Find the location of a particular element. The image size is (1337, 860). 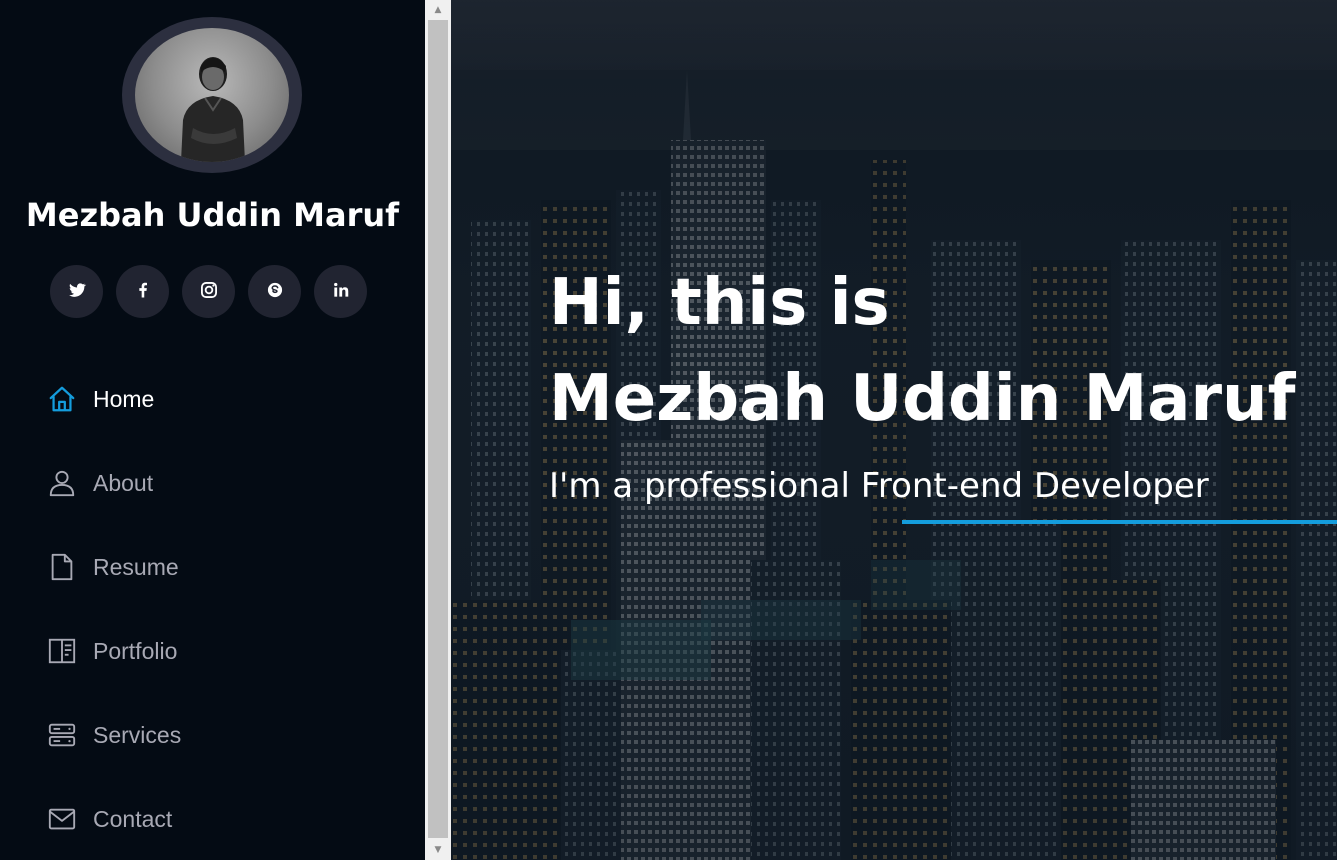

facebook-icon is located at coordinates (143, 292).